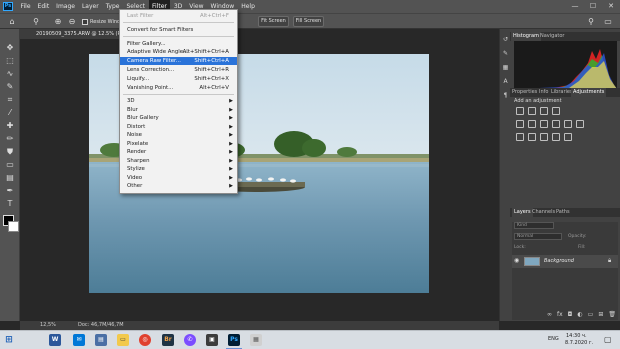 This screenshot has height=349, width=620. I want to click on tab-navigator: Navigator, so click(552, 36).